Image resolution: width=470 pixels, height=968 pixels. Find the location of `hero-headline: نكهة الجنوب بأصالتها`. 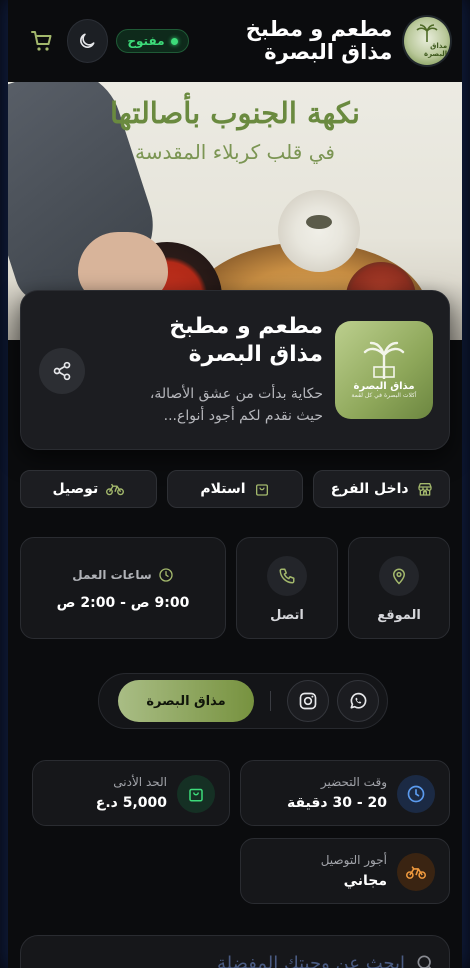

hero-headline: نكهة الجنوب بأصالتها is located at coordinates (235, 113).